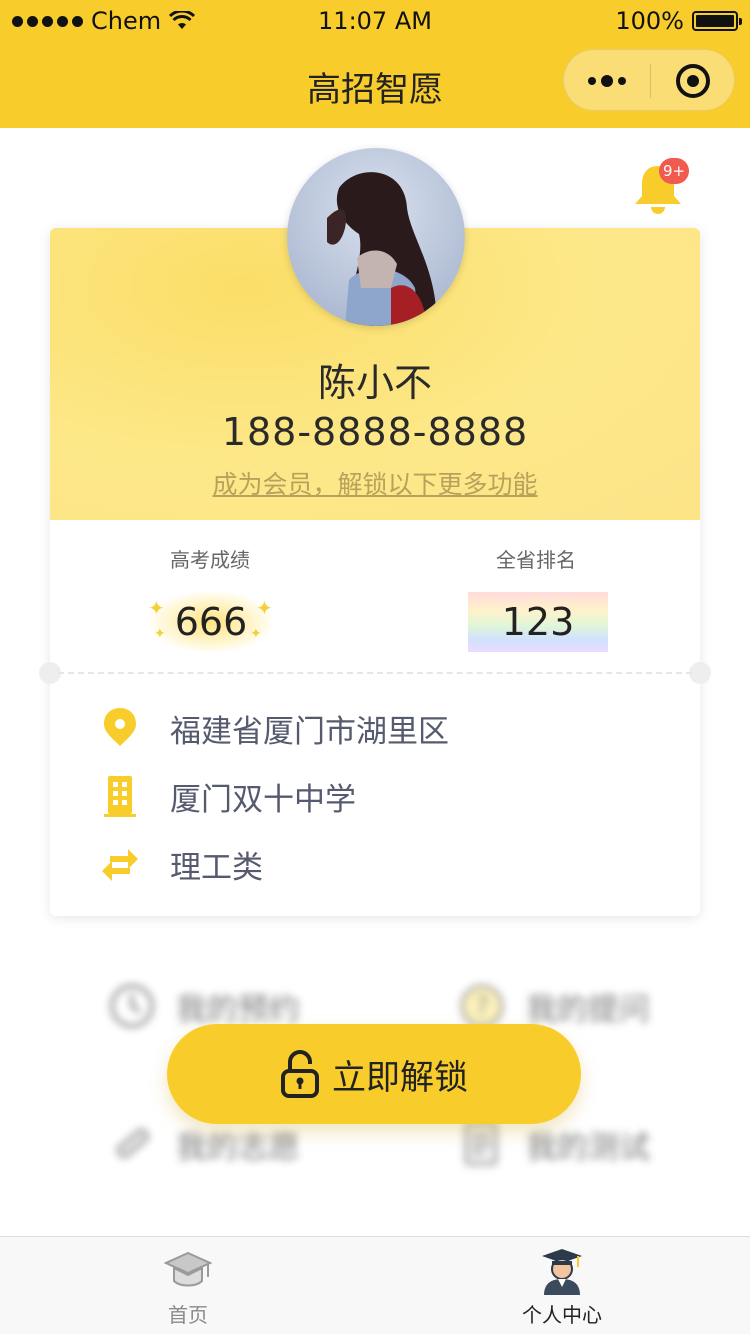 The height and width of the screenshot is (1334, 750). I want to click on menu-label: 我的测试, so click(588, 1147).